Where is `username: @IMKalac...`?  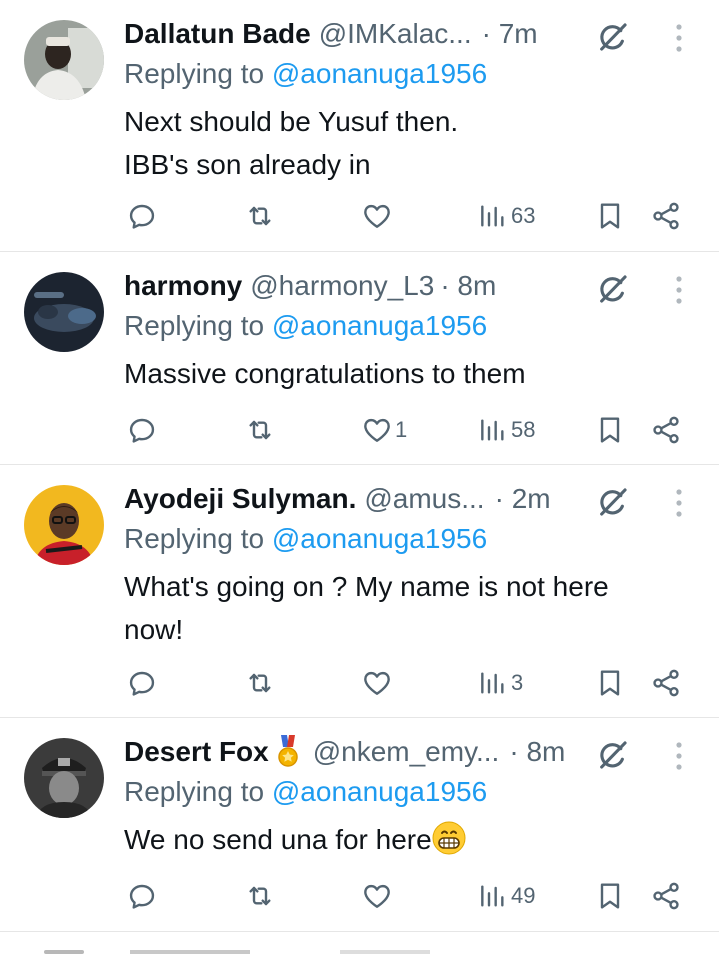
username: @IMKalac... is located at coordinates (395, 34).